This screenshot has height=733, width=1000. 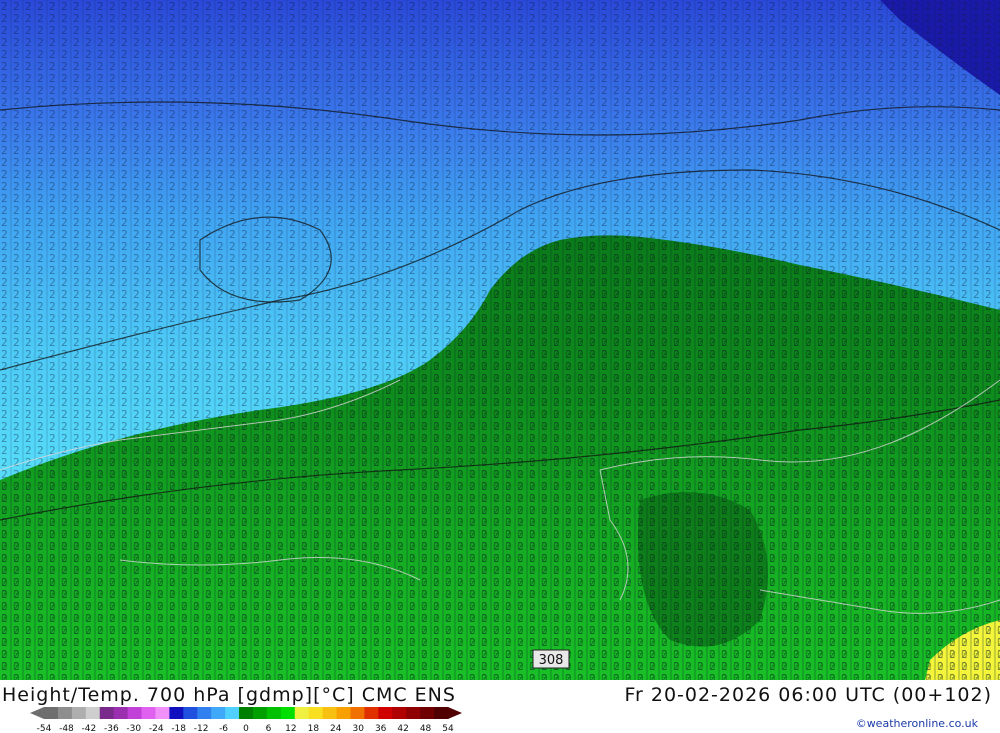 I want to click on legend-tick-label: -54, so click(x=44, y=728).